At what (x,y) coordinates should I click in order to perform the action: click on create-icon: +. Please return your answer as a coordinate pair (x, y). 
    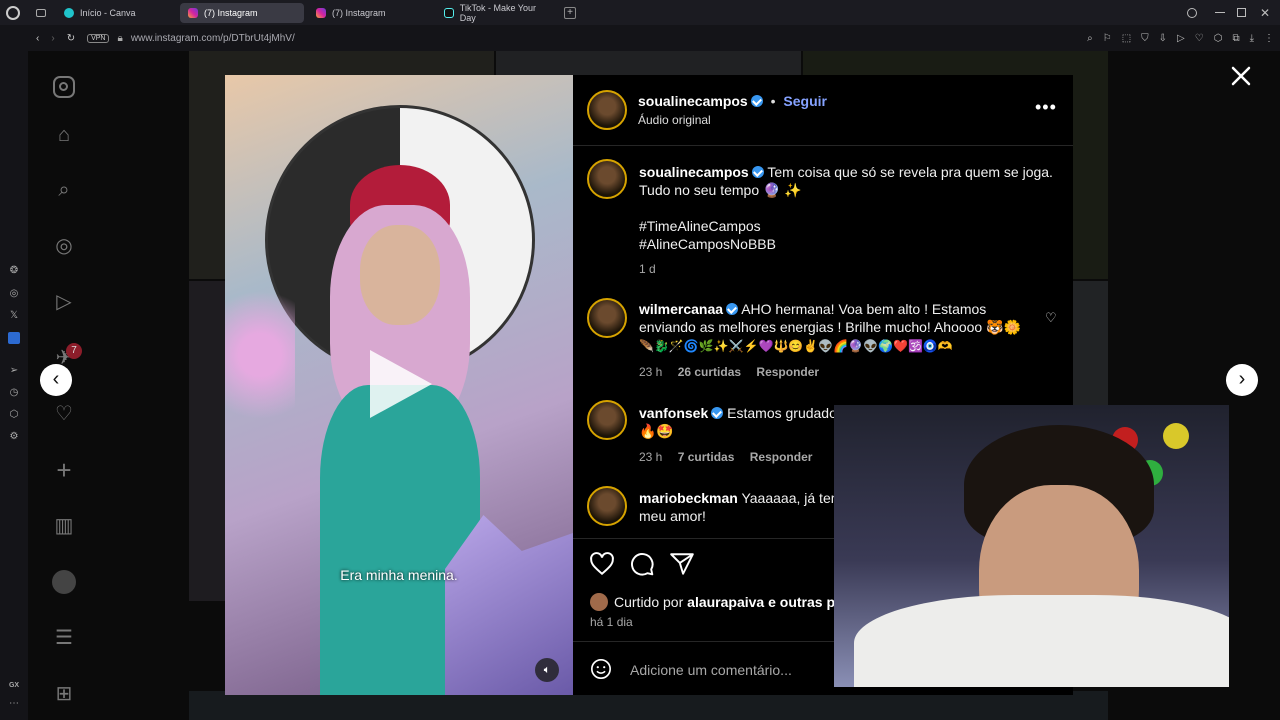
    Looking at the image, I should click on (64, 470).